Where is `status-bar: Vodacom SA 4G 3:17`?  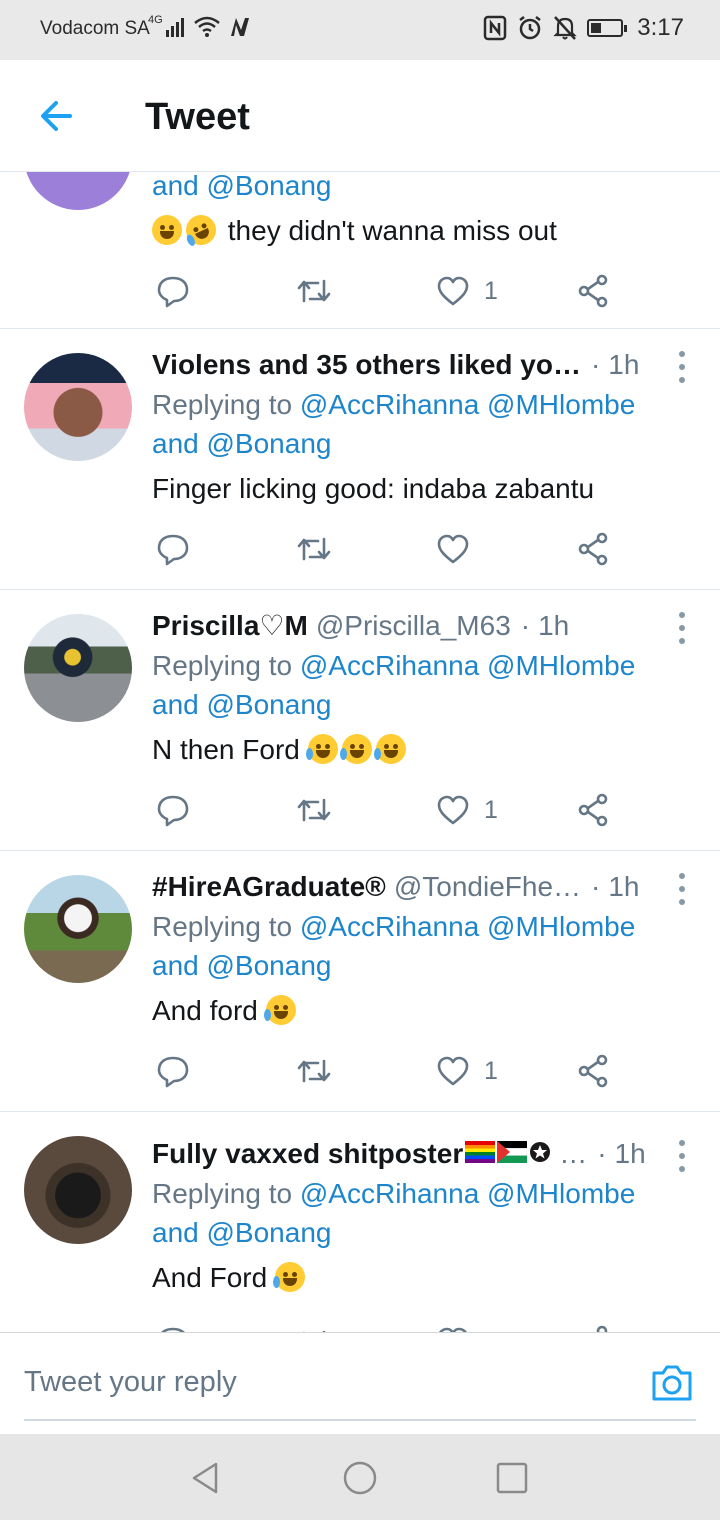 status-bar: Vodacom SA 4G 3:17 is located at coordinates (360, 30).